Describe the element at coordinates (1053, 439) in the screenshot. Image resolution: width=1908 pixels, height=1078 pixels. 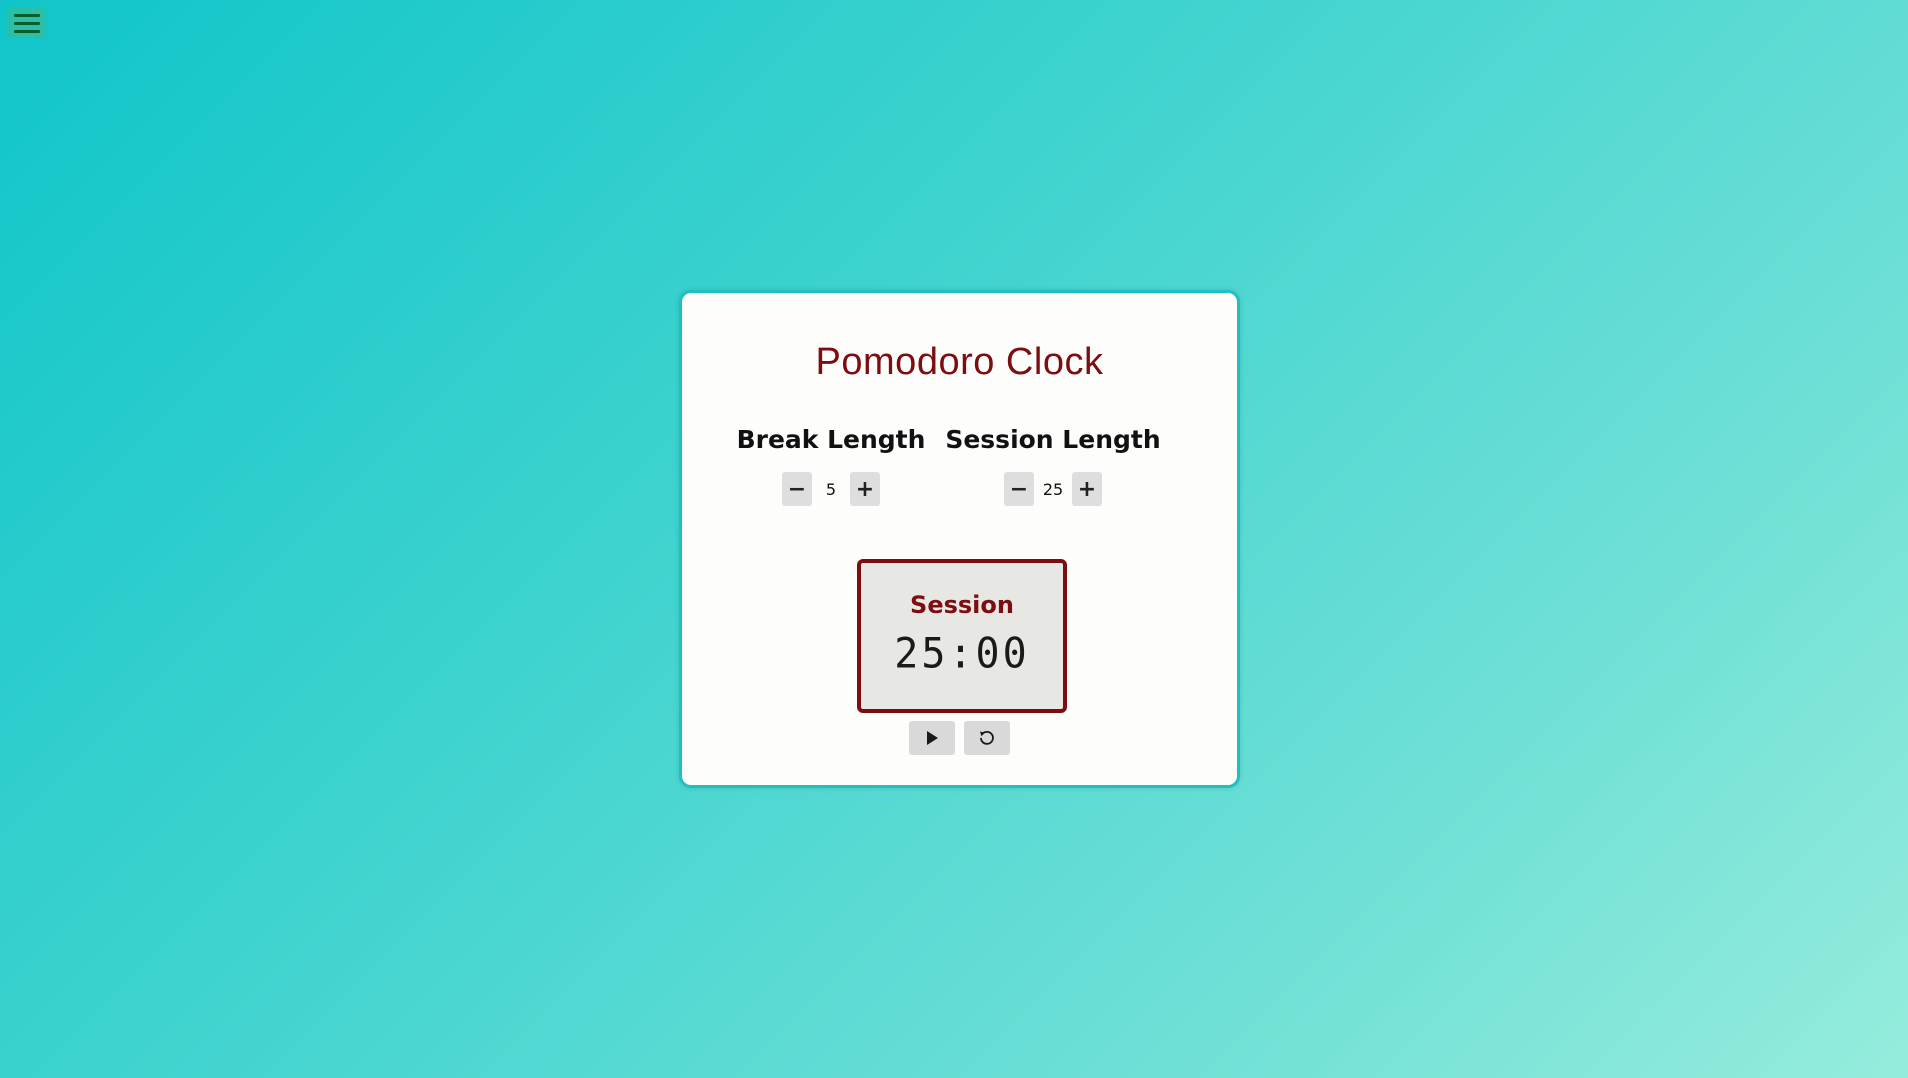
I see `session-length-label: Session Length` at that location.